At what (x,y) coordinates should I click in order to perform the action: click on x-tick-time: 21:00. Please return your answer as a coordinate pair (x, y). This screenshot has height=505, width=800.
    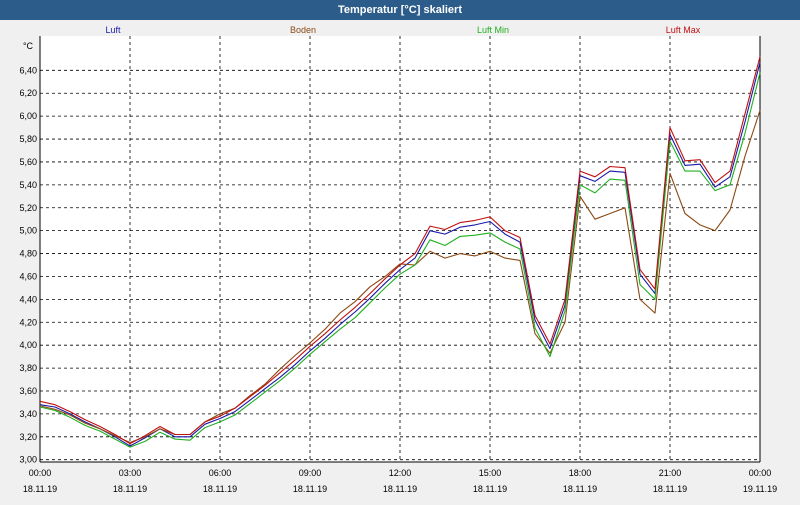
    Looking at the image, I should click on (670, 473).